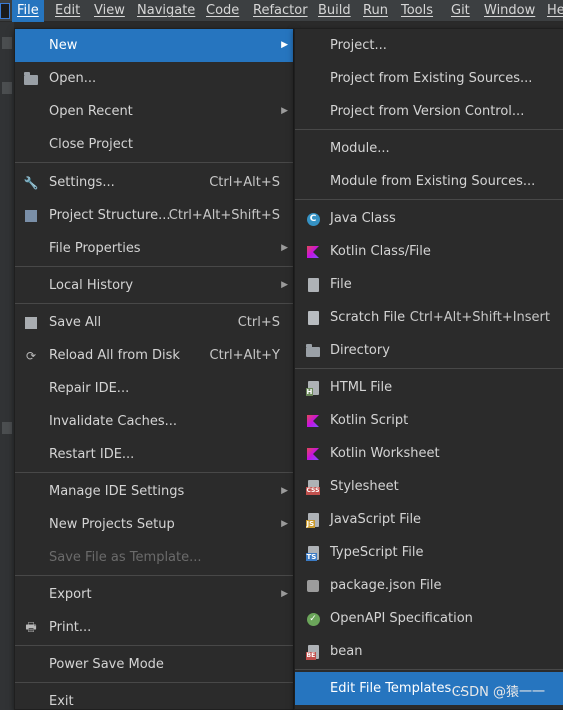 The height and width of the screenshot is (710, 563). I want to click on menu-help: He, so click(555, 11).